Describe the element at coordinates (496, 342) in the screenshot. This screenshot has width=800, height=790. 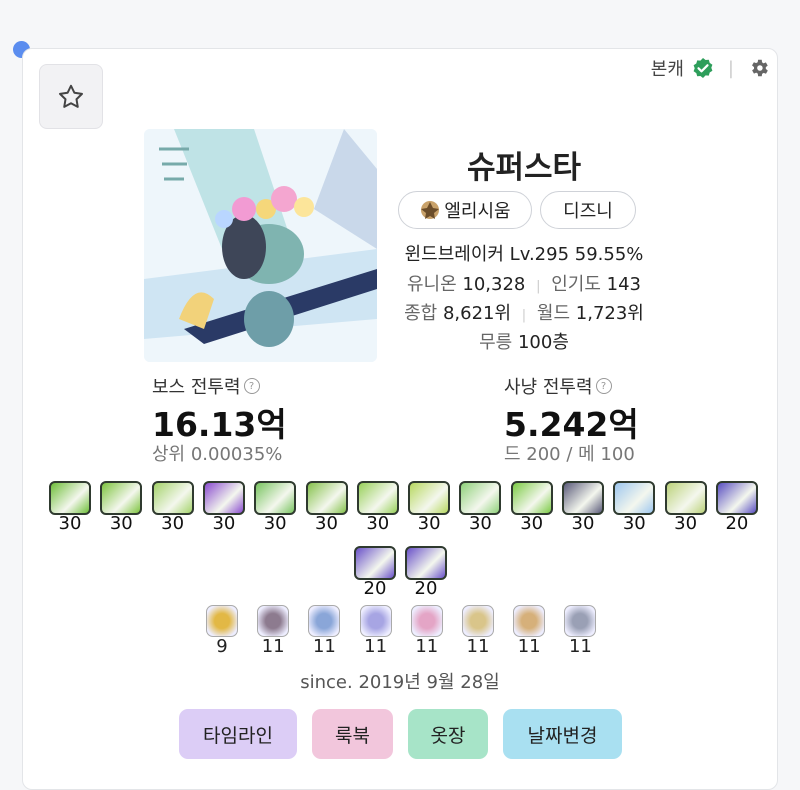
I see `mureung-label: 무릉` at that location.